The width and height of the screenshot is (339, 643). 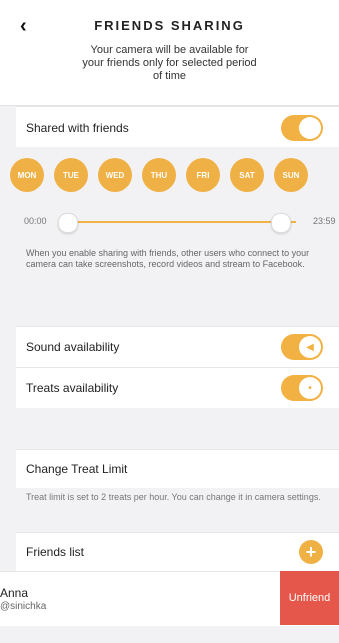 I want to click on sound-availability-row: Sound availability ◀, so click(x=177, y=346).